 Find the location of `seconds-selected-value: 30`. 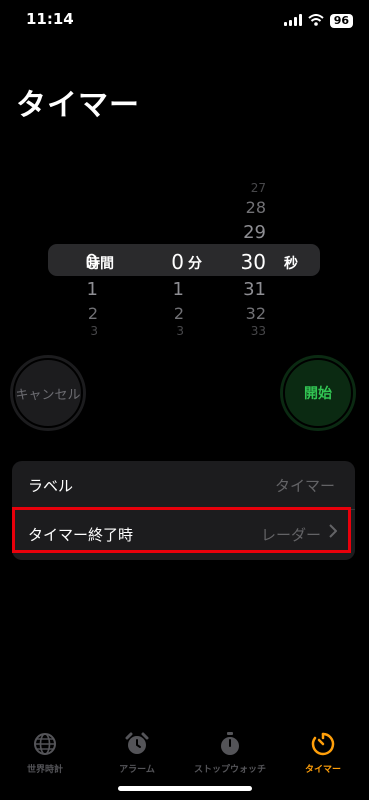

seconds-selected-value: 30 is located at coordinates (253, 262).